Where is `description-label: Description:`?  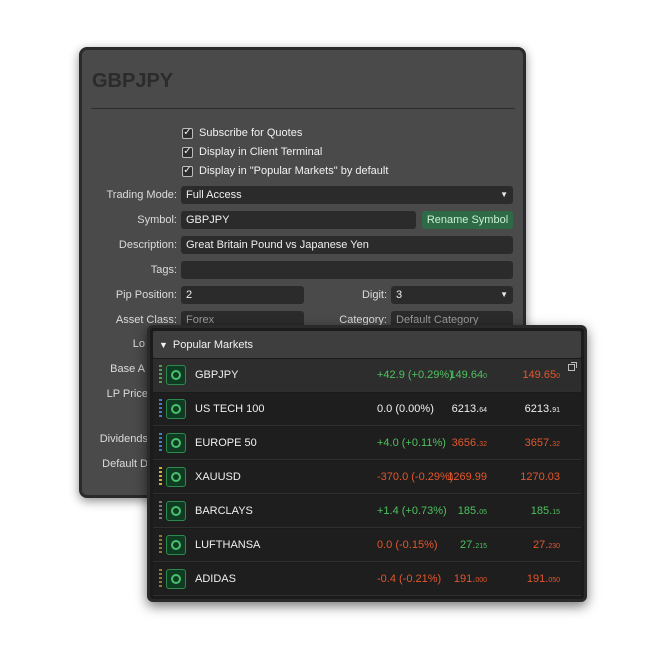 description-label: Description: is located at coordinates (147, 245).